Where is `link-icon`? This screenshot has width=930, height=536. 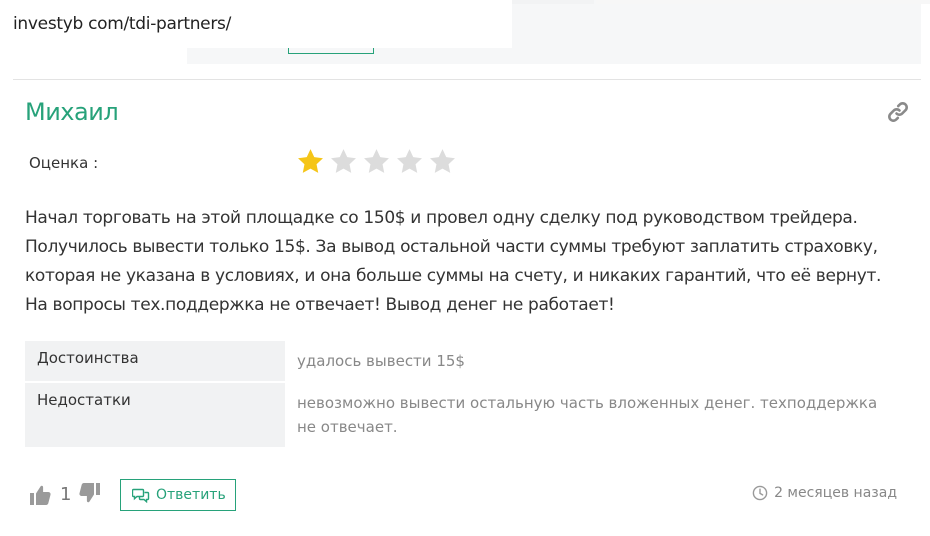
link-icon is located at coordinates (898, 112).